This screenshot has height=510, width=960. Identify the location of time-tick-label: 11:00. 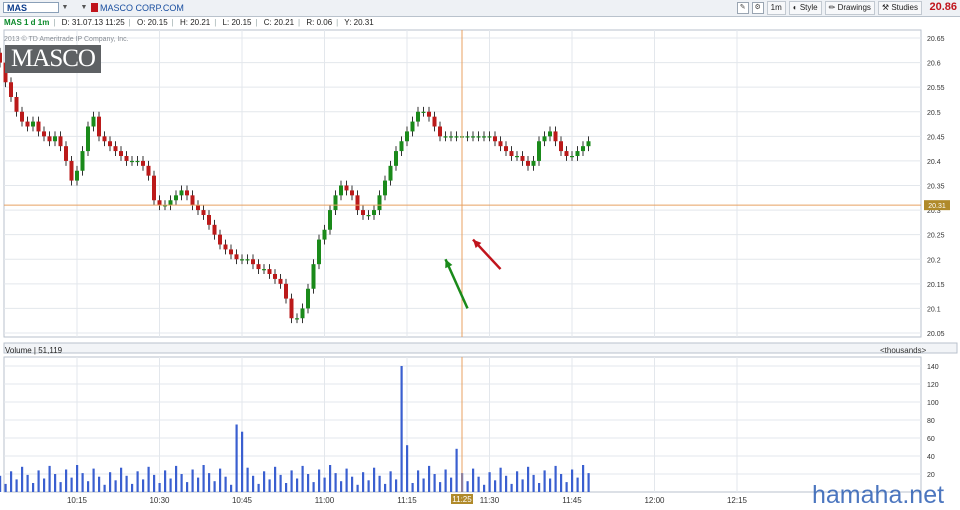
(325, 500).